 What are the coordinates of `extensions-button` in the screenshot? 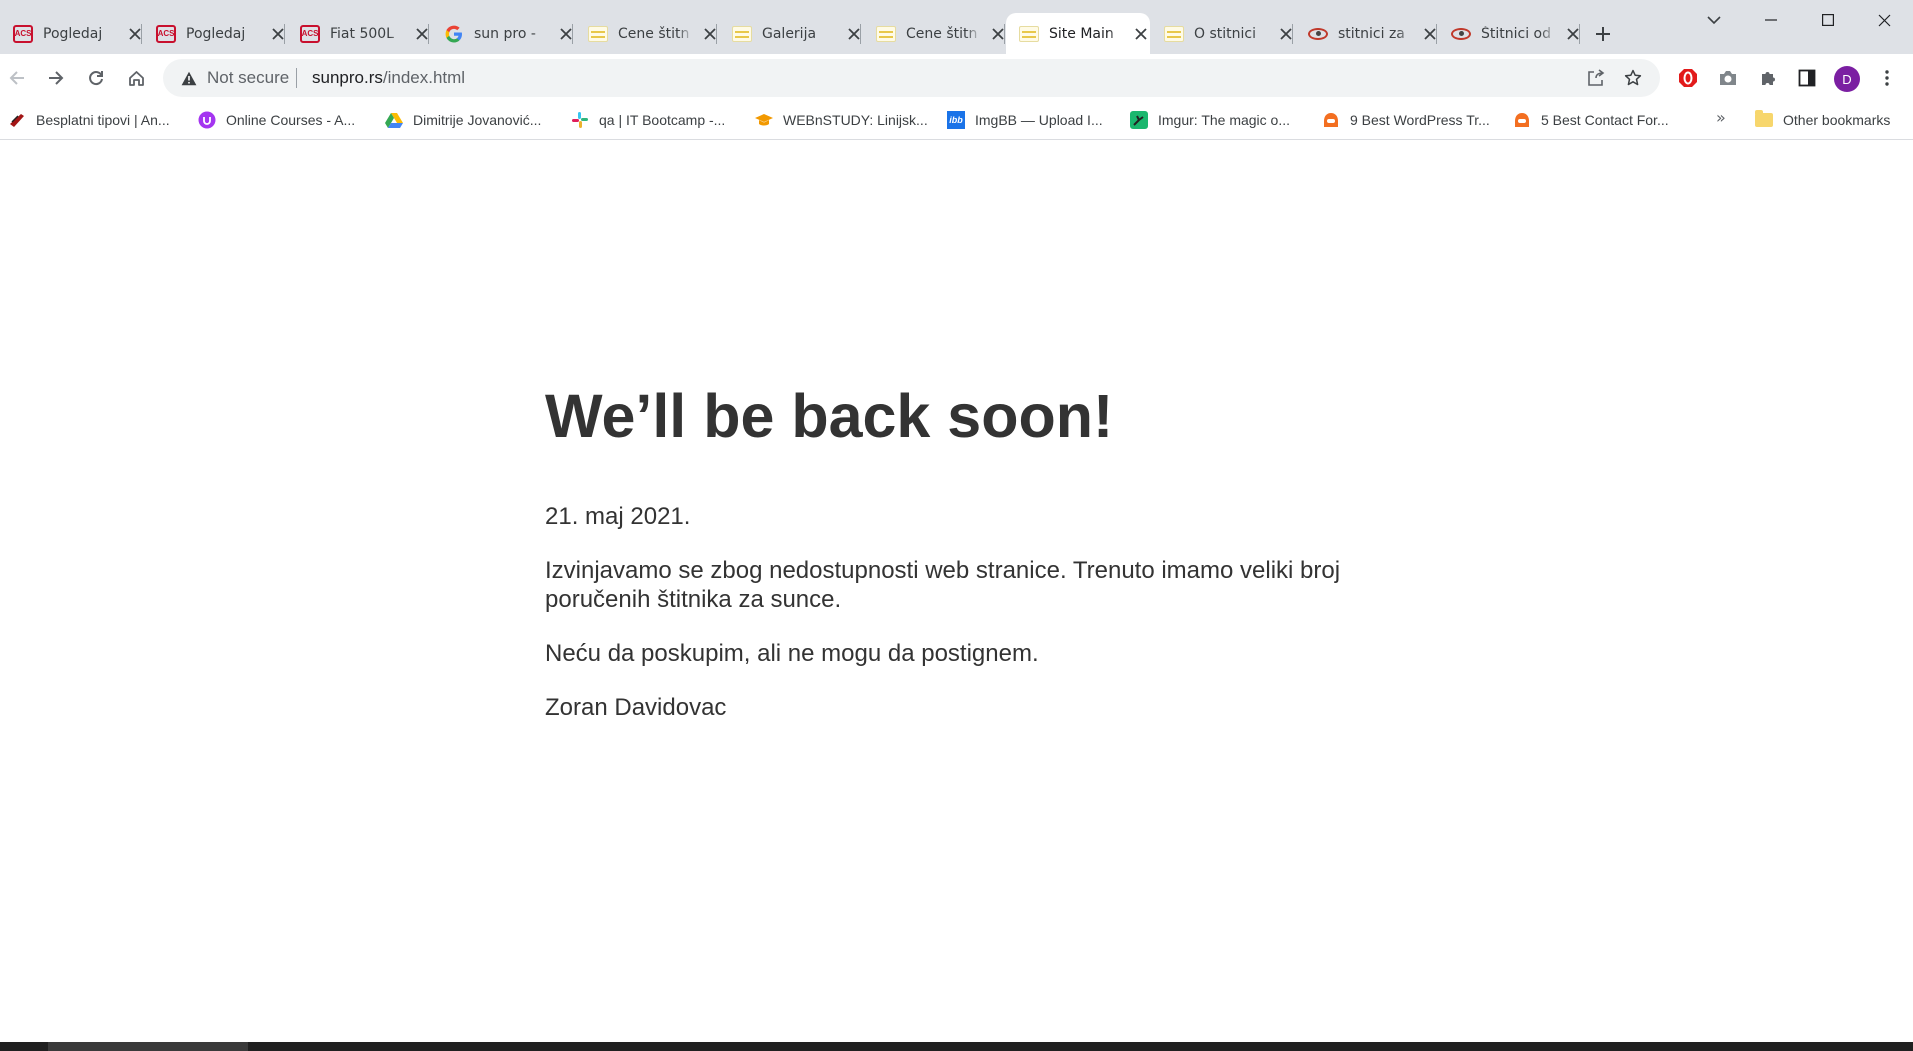 It's located at (1768, 78).